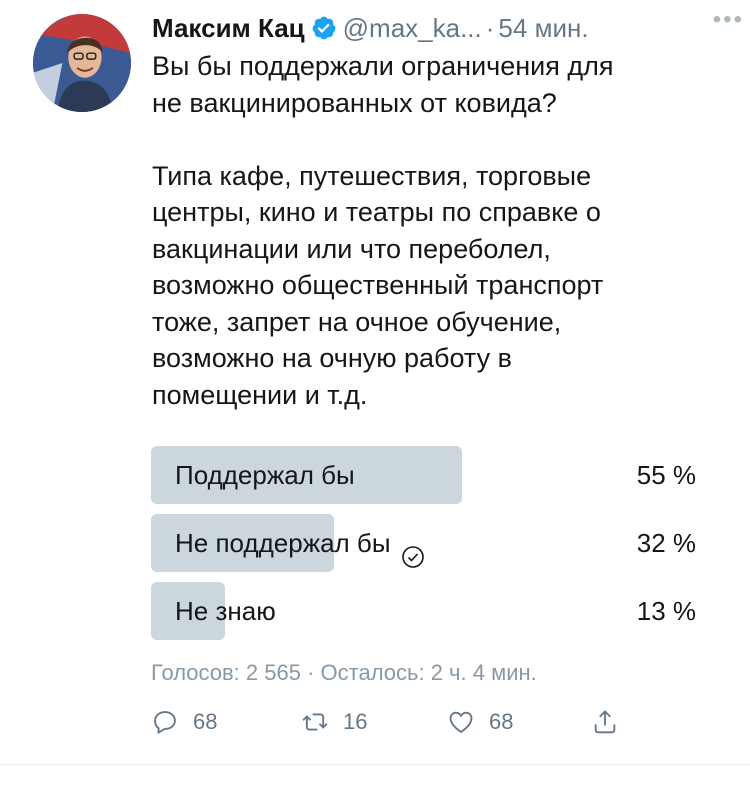 This screenshot has height=785, width=750. What do you see at coordinates (355, 721) in the screenshot?
I see `retweet-count: 16` at bounding box center [355, 721].